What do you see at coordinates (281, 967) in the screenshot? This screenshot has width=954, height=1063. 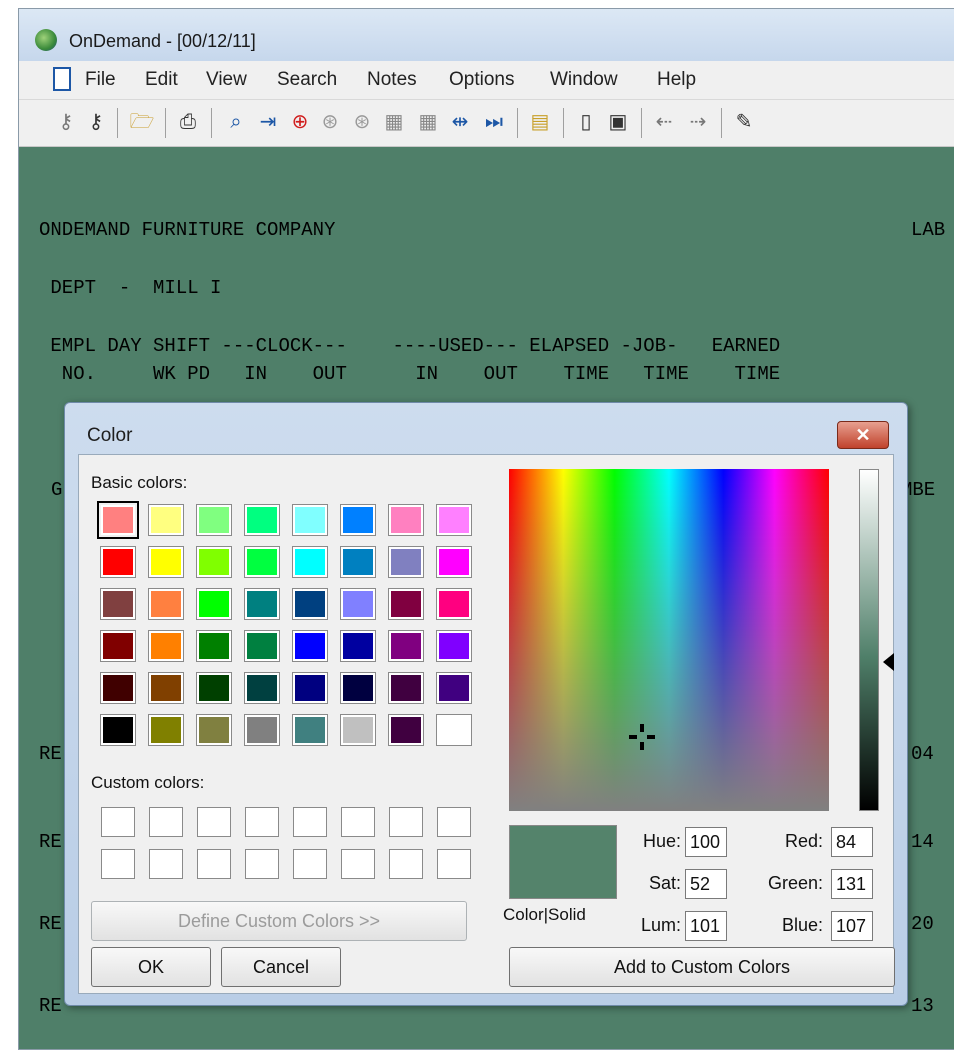 I see `cancel-button: Cancel` at bounding box center [281, 967].